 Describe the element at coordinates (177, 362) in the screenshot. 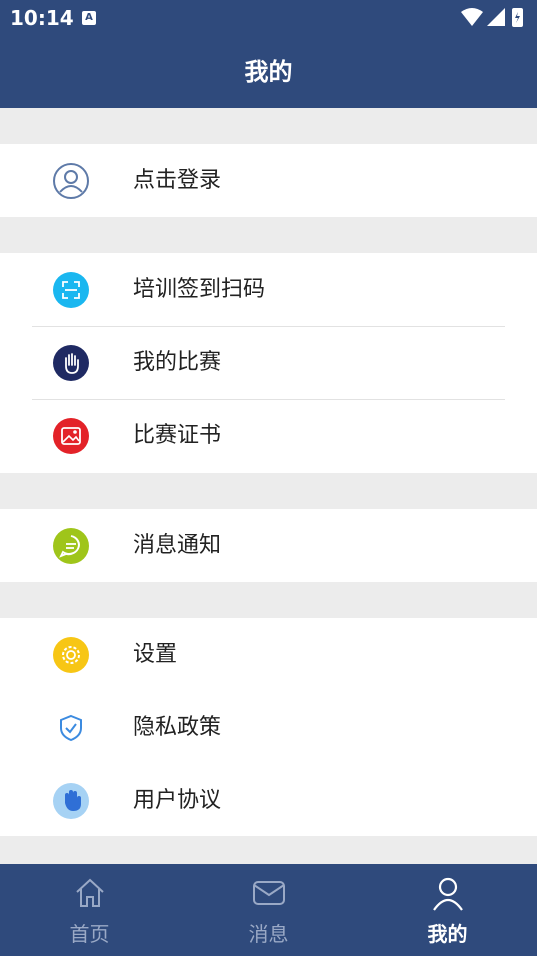

I see `my-match-label: 我的比赛` at that location.